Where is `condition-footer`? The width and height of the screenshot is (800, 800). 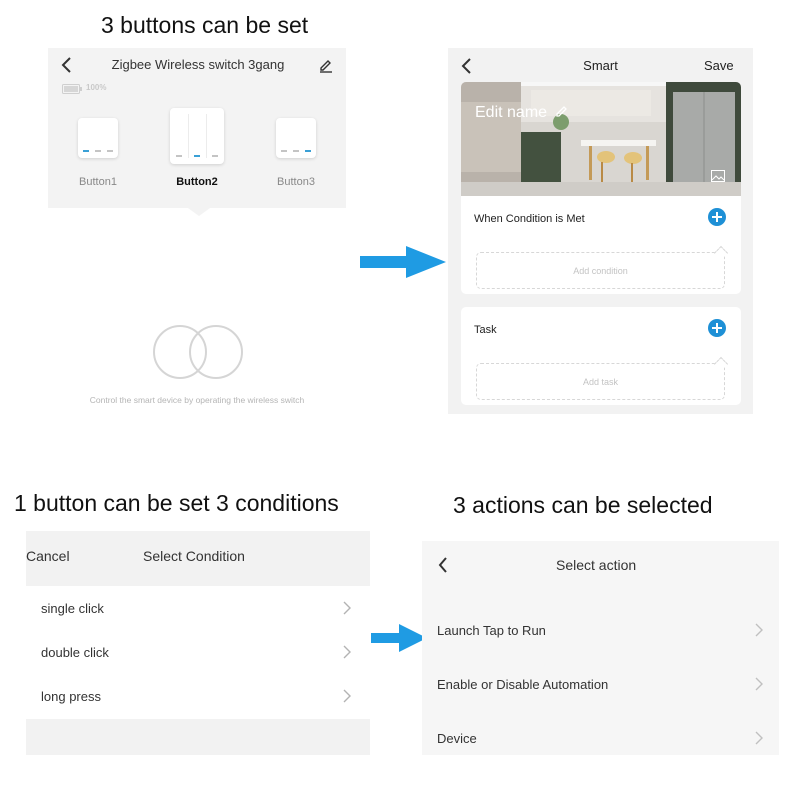 condition-footer is located at coordinates (198, 737).